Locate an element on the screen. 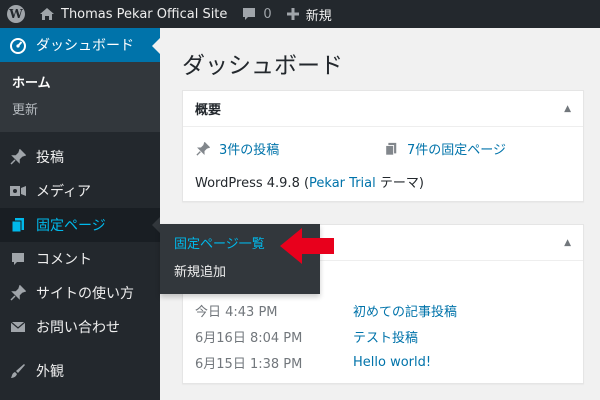  menu-dashboard: ダッシュボード is located at coordinates (80, 45).